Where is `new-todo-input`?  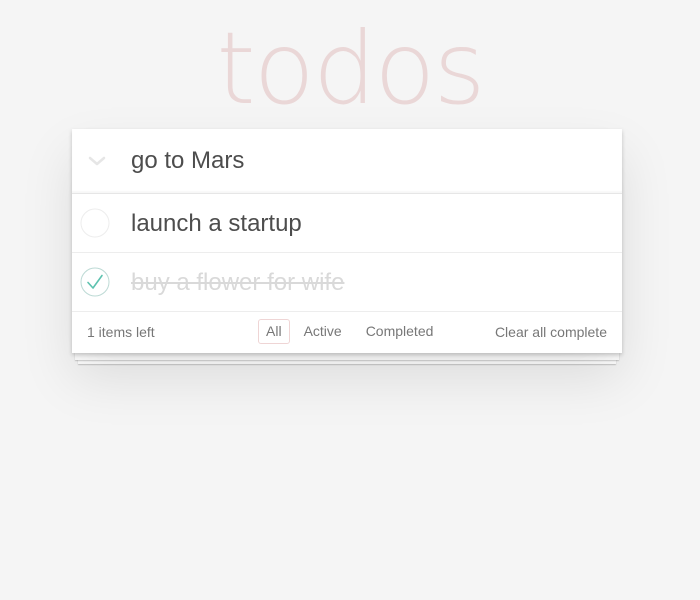 new-todo-input is located at coordinates (366, 161).